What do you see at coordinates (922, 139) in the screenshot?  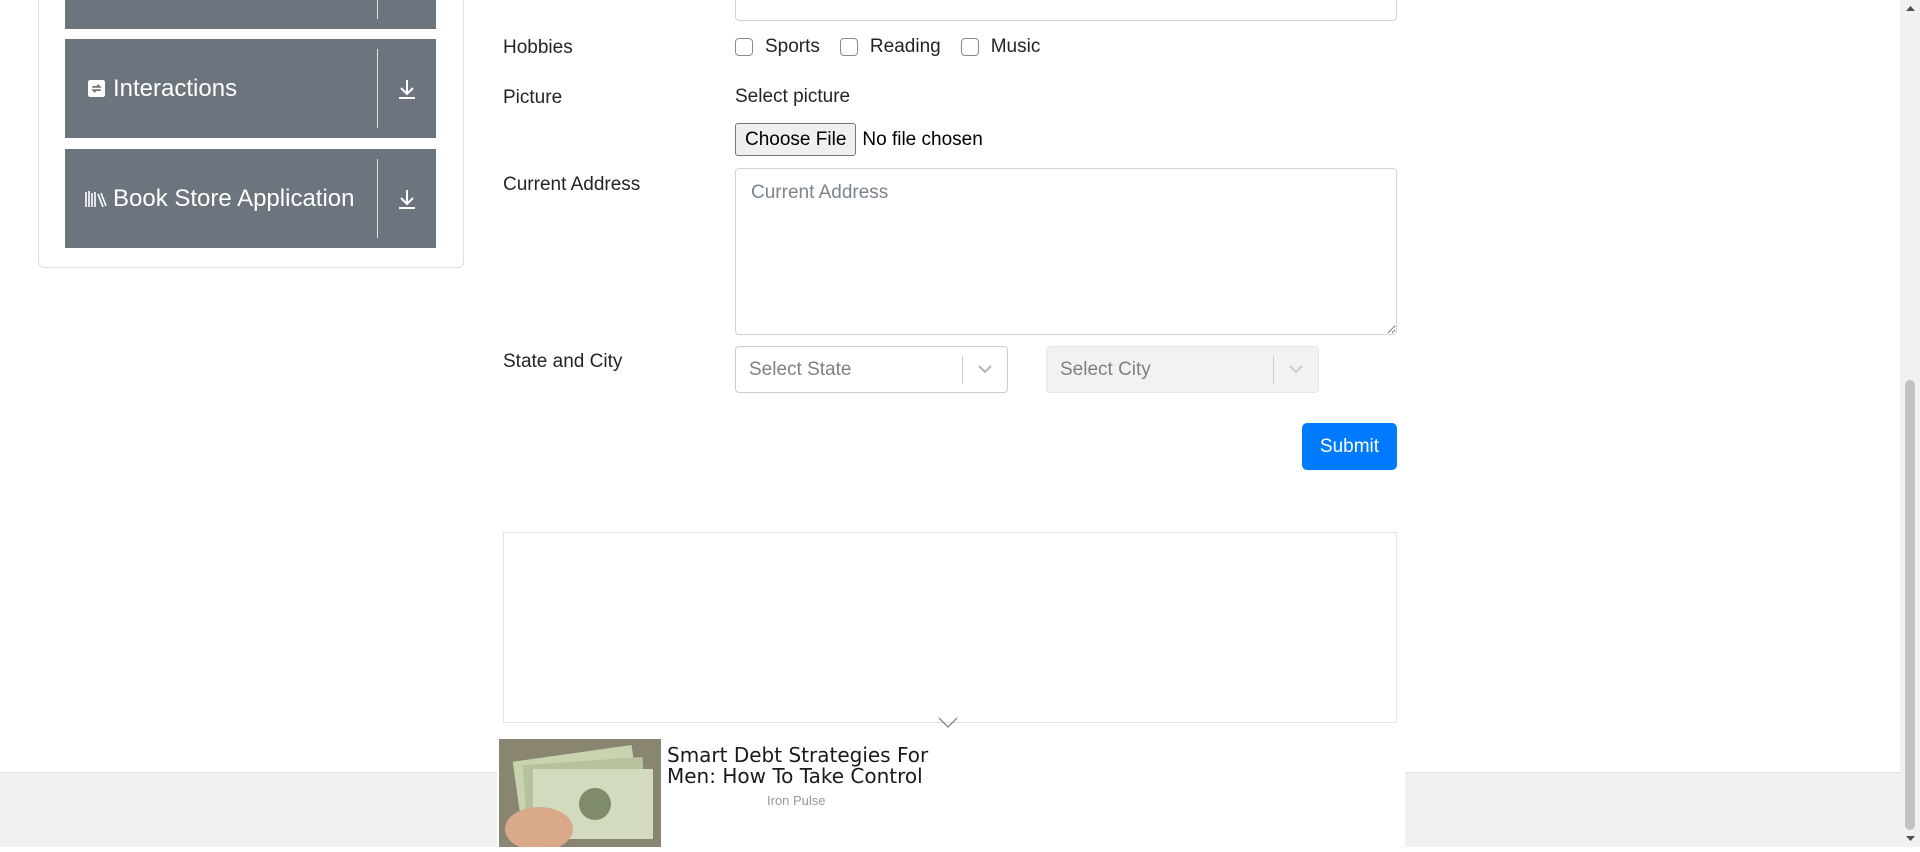 I see `file-status: No file chosen` at bounding box center [922, 139].